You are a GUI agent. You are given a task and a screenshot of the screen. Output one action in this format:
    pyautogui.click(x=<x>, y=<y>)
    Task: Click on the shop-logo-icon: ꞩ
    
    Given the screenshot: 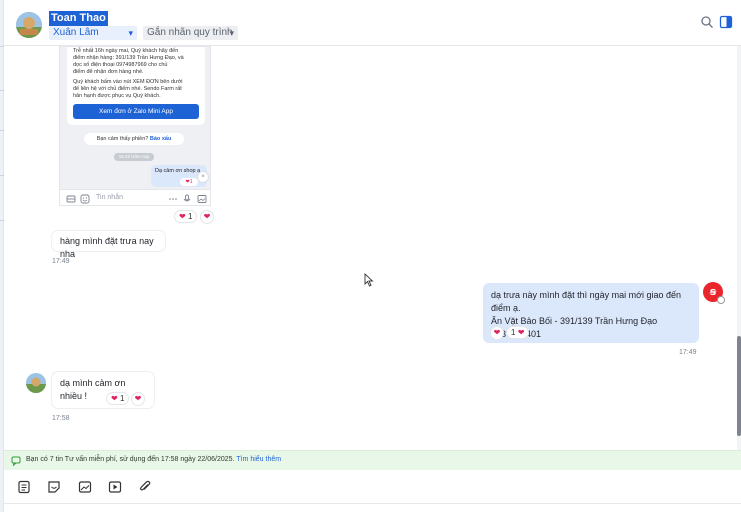 What is the action you would take?
    pyautogui.click(x=713, y=292)
    